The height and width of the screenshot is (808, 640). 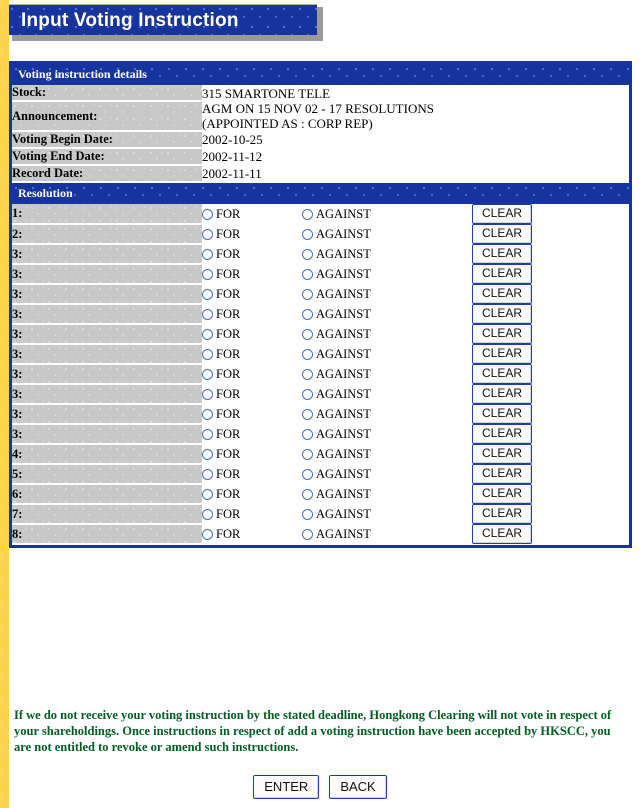 What do you see at coordinates (320, 74) in the screenshot?
I see `details-section-header: Voting instruction details` at bounding box center [320, 74].